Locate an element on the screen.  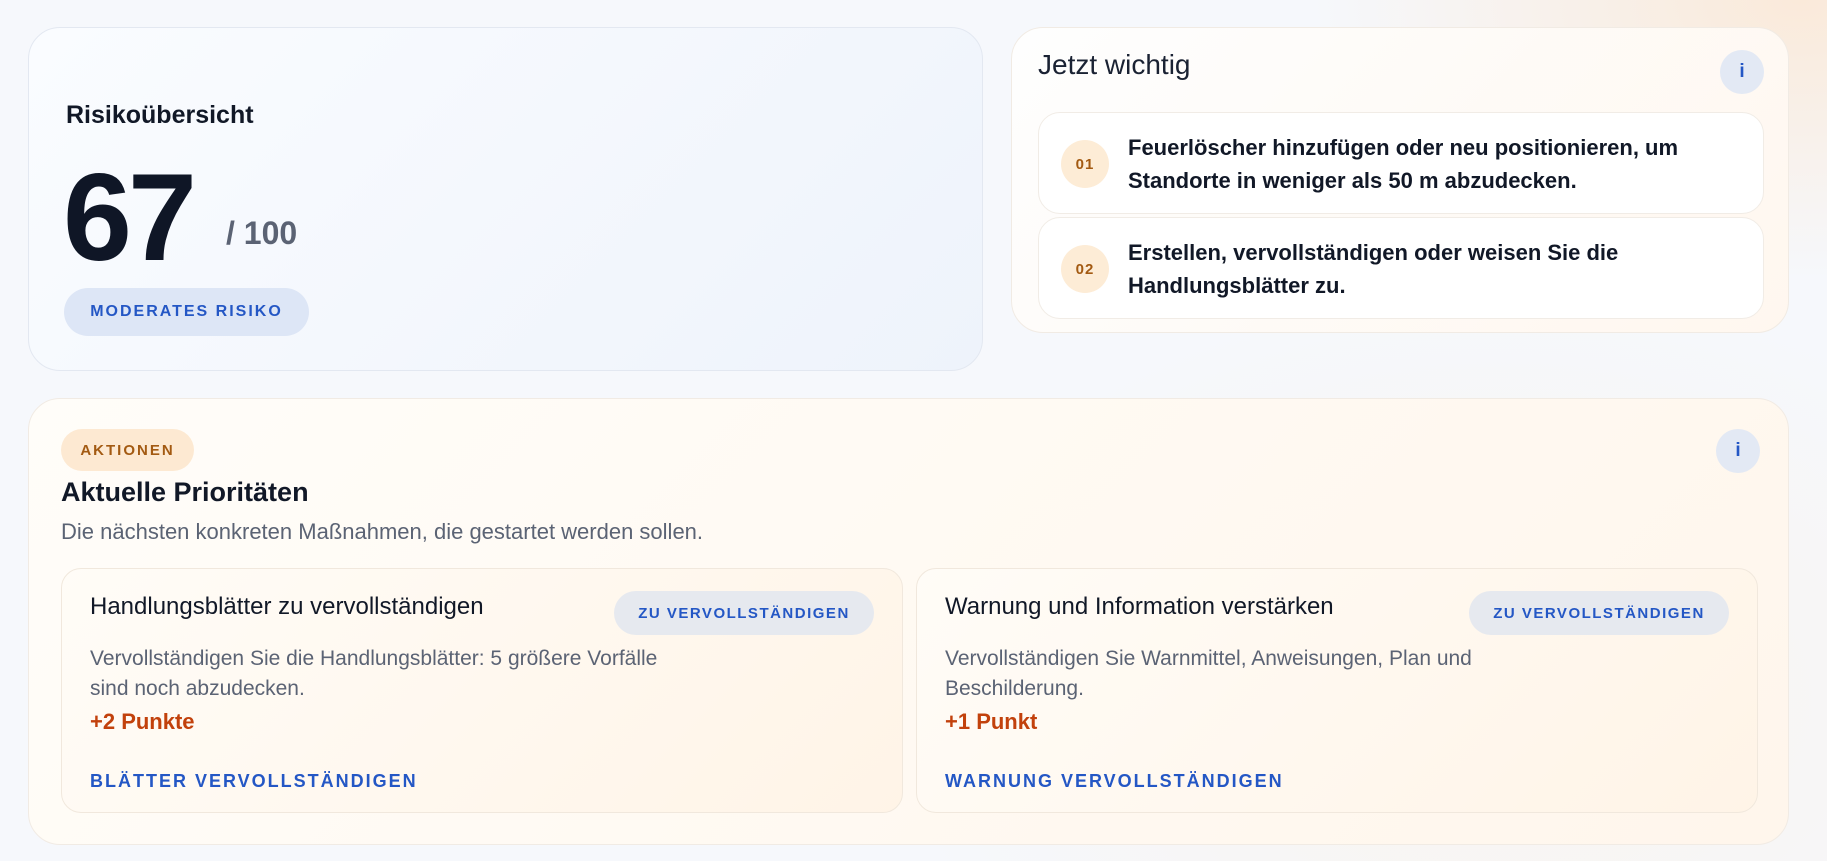
risk-score: 67 is located at coordinates (130, 218).